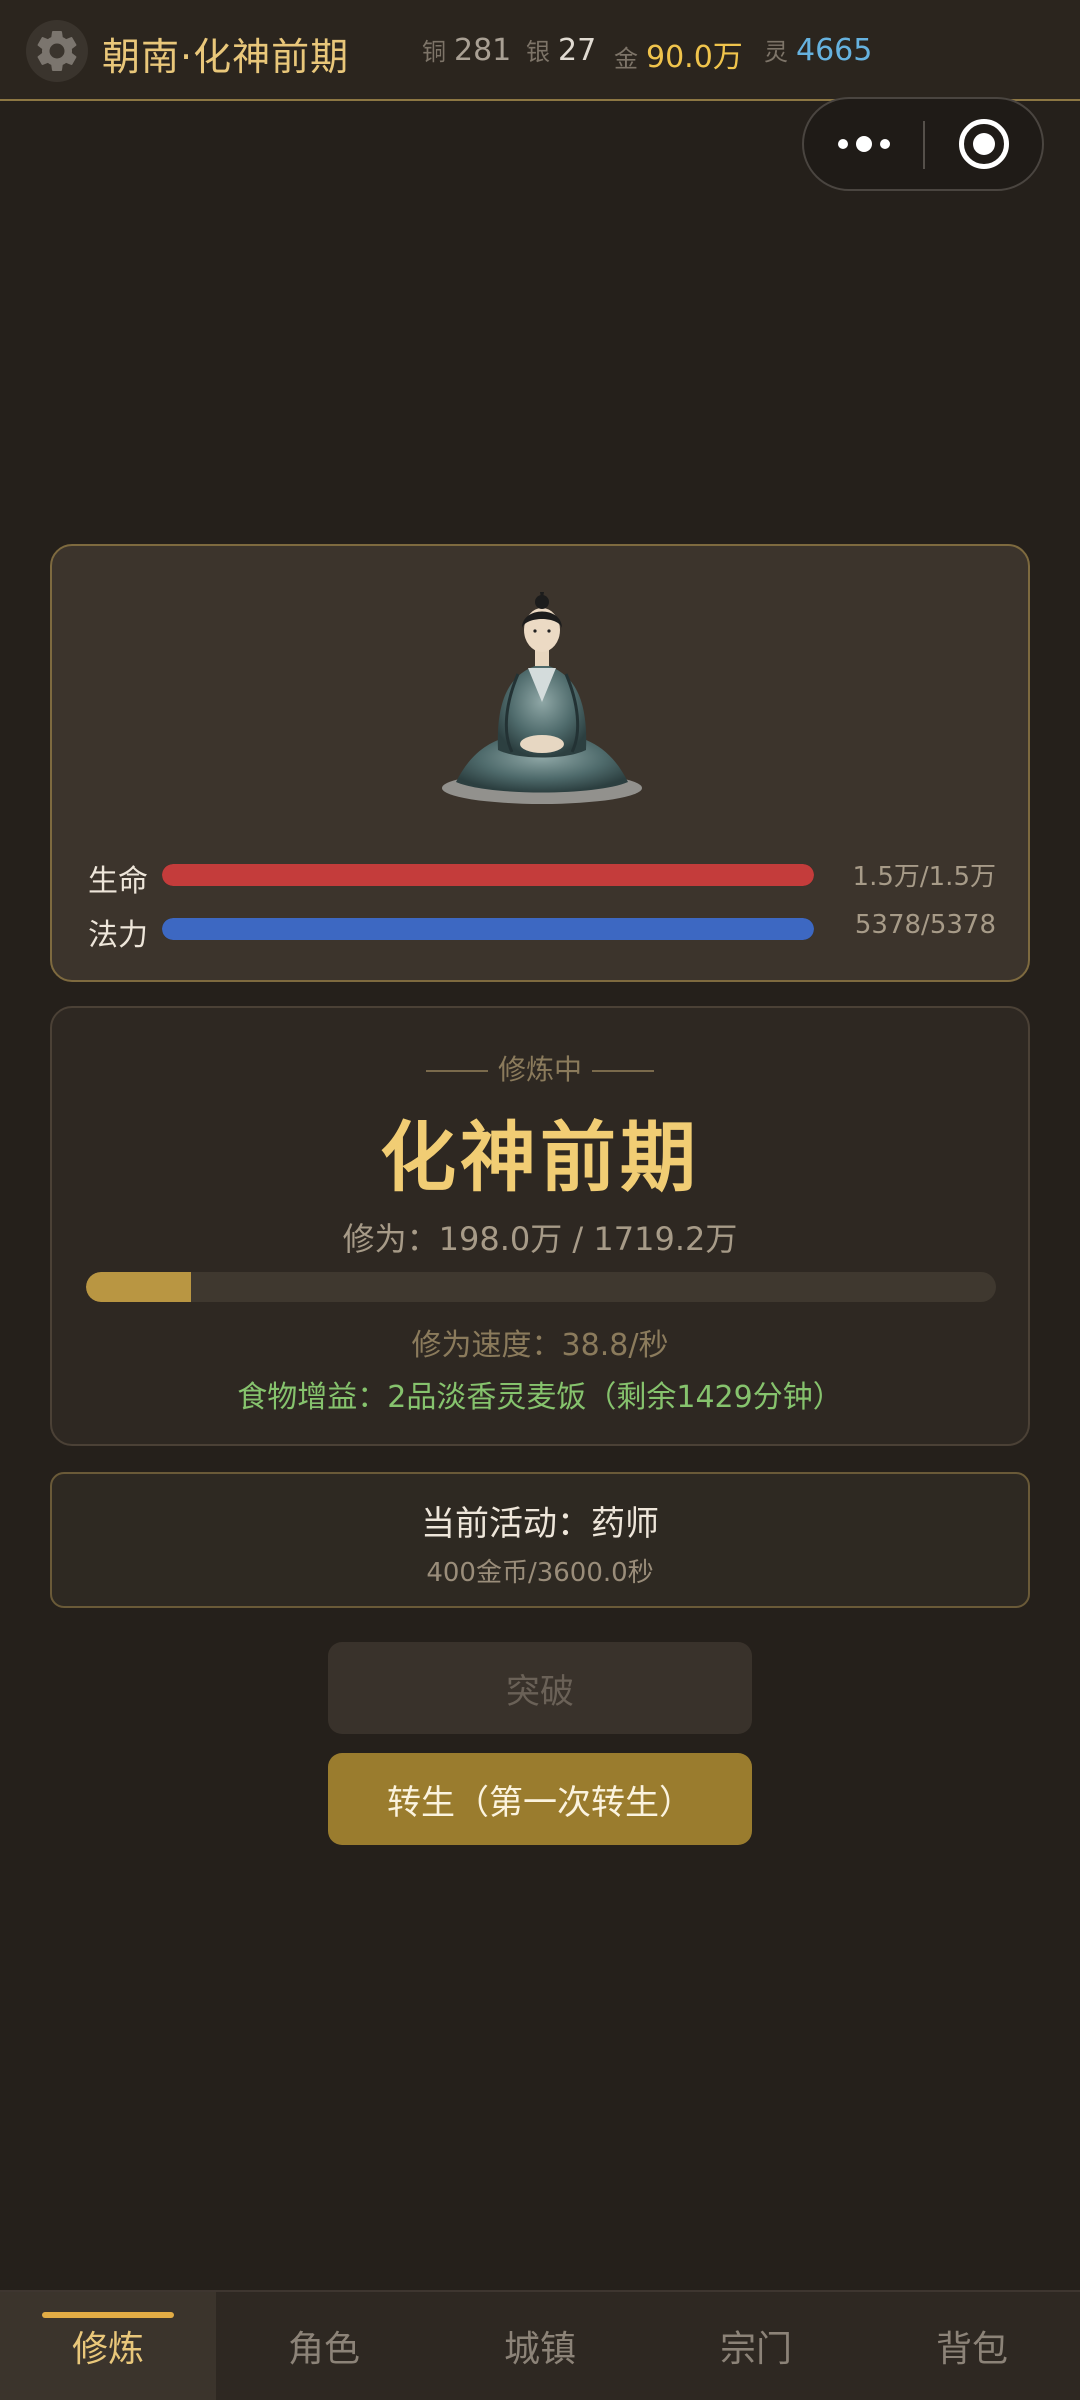 Image resolution: width=1080 pixels, height=2400 pixels. Describe the element at coordinates (456, 1071) in the screenshot. I see `status-line-left` at that location.